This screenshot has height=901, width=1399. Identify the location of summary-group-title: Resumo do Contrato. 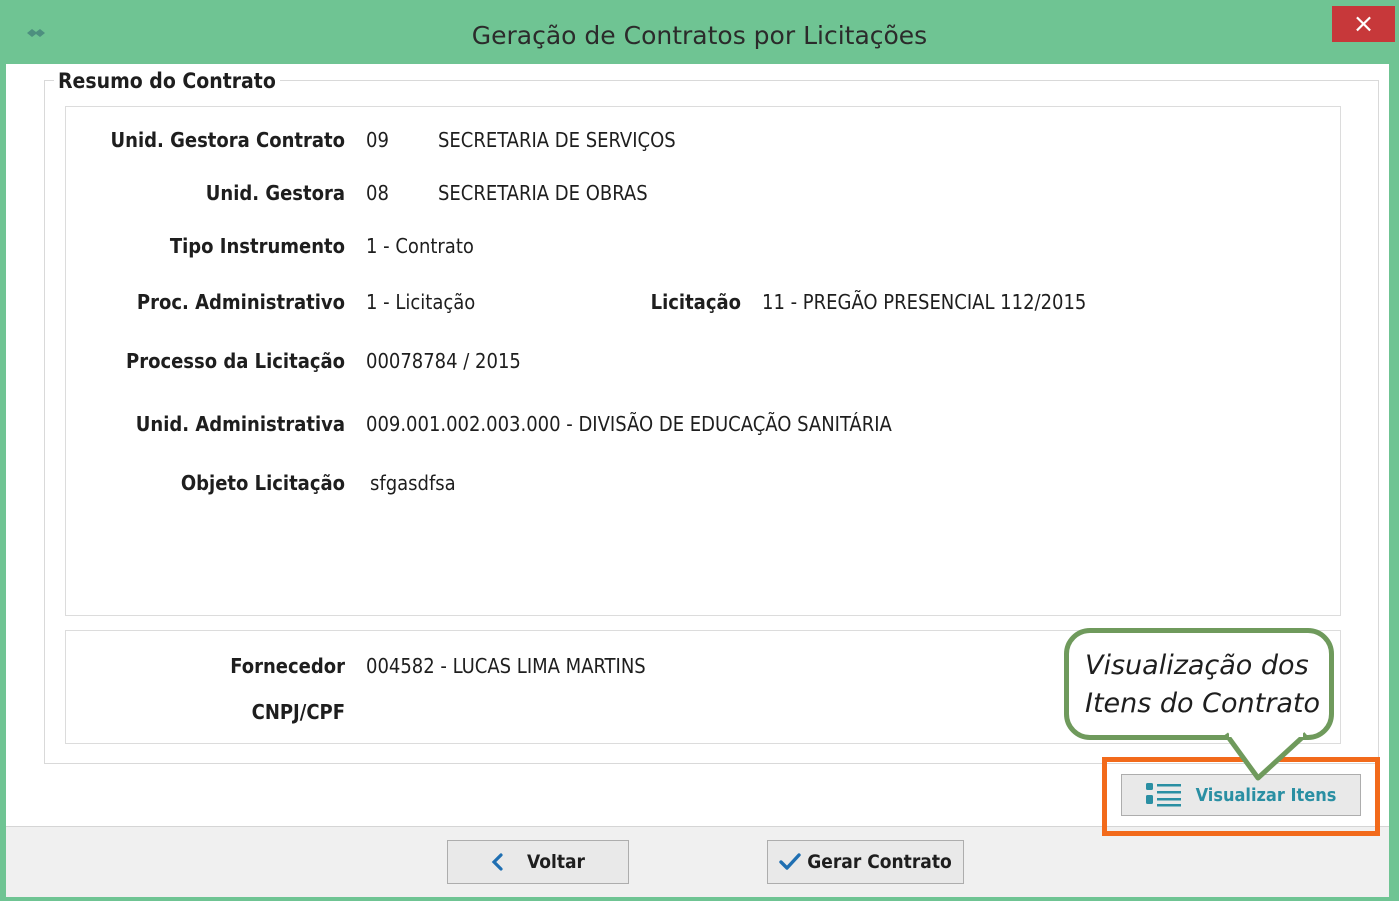
(167, 81).